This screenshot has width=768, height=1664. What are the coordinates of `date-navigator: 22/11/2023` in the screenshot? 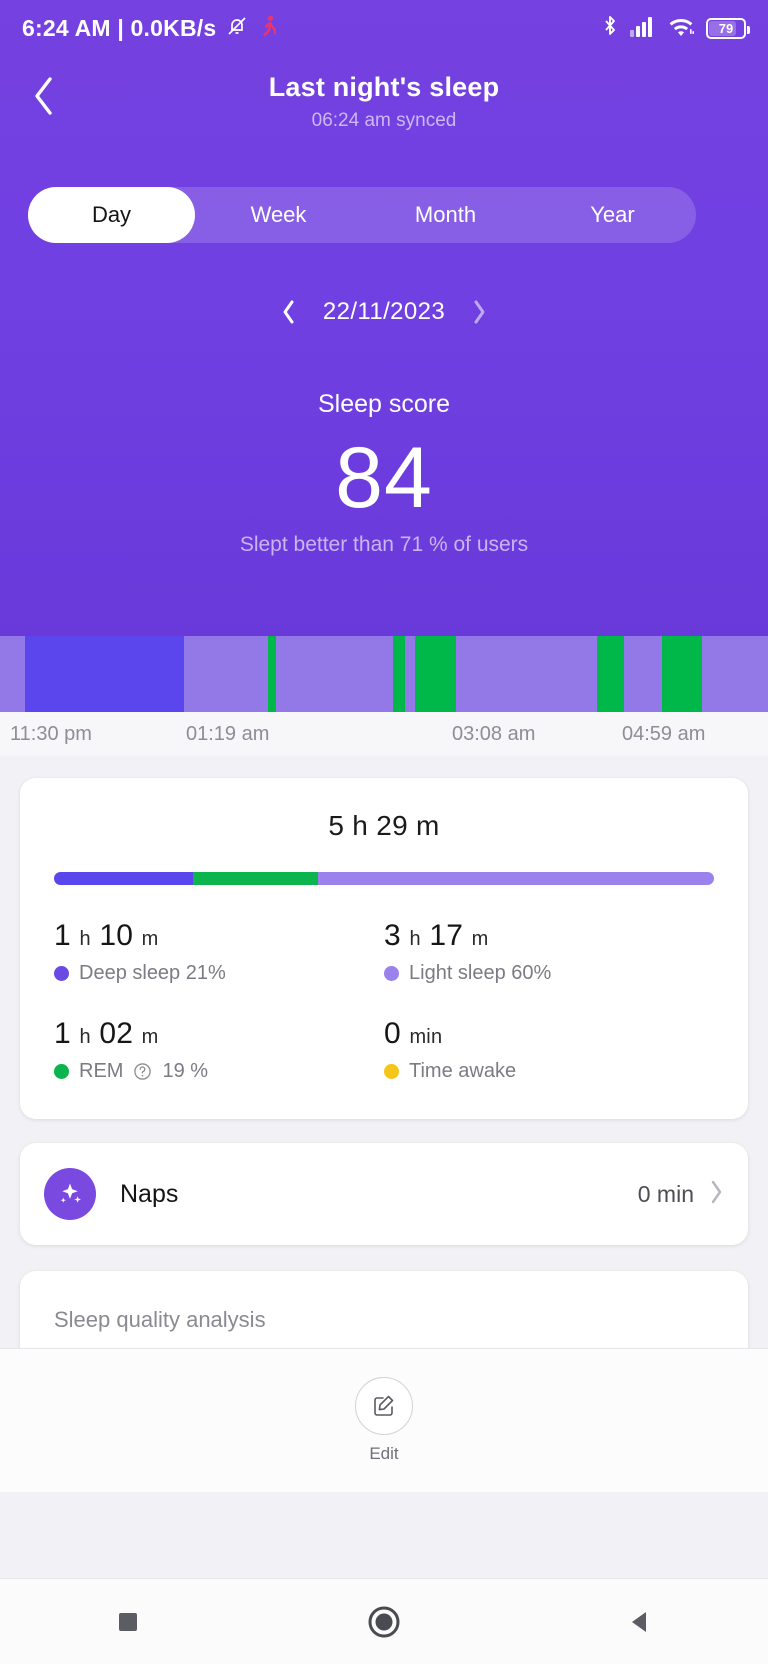 It's located at (384, 312).